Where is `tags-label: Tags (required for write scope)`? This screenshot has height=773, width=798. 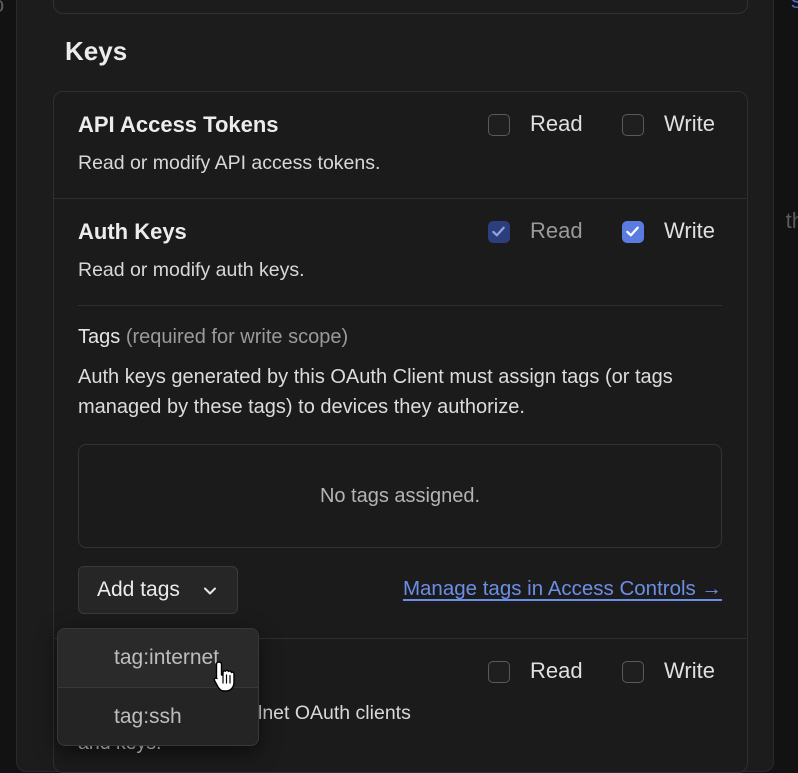 tags-label: Tags (required for write scope) is located at coordinates (213, 337).